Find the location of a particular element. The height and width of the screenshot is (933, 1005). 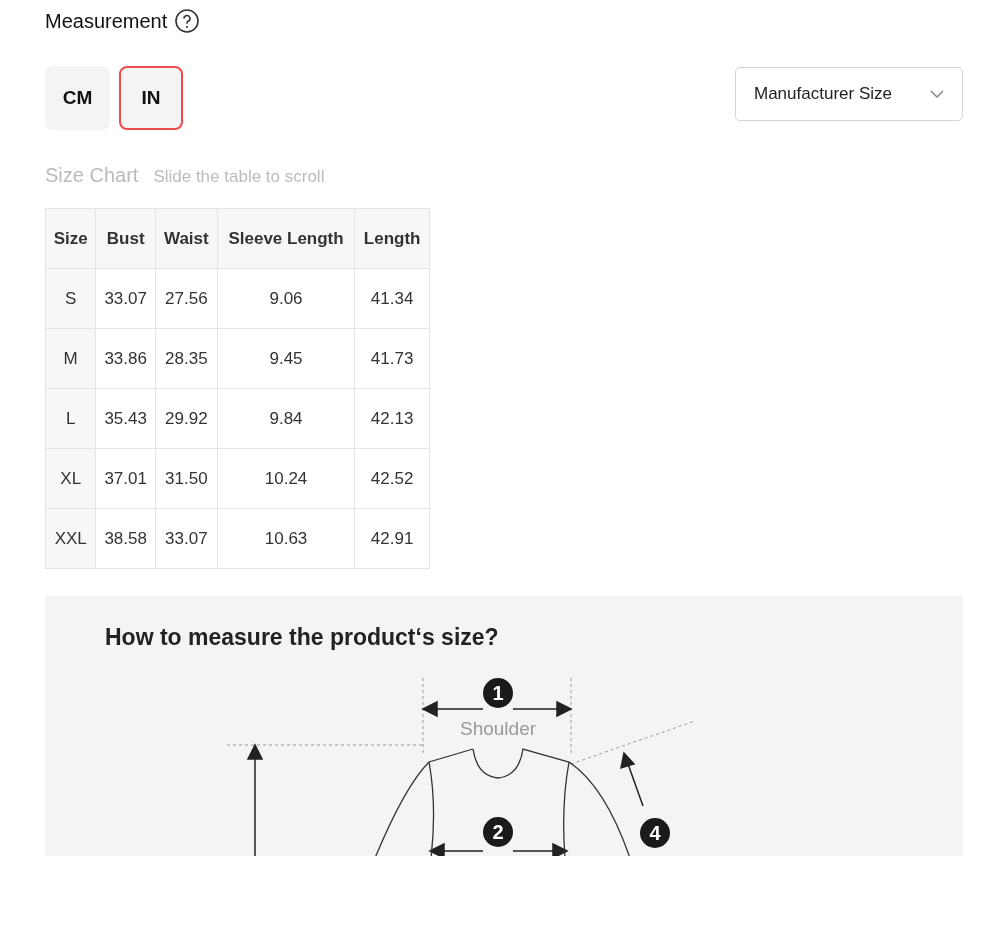

table-cell: 9.45 is located at coordinates (286, 358).